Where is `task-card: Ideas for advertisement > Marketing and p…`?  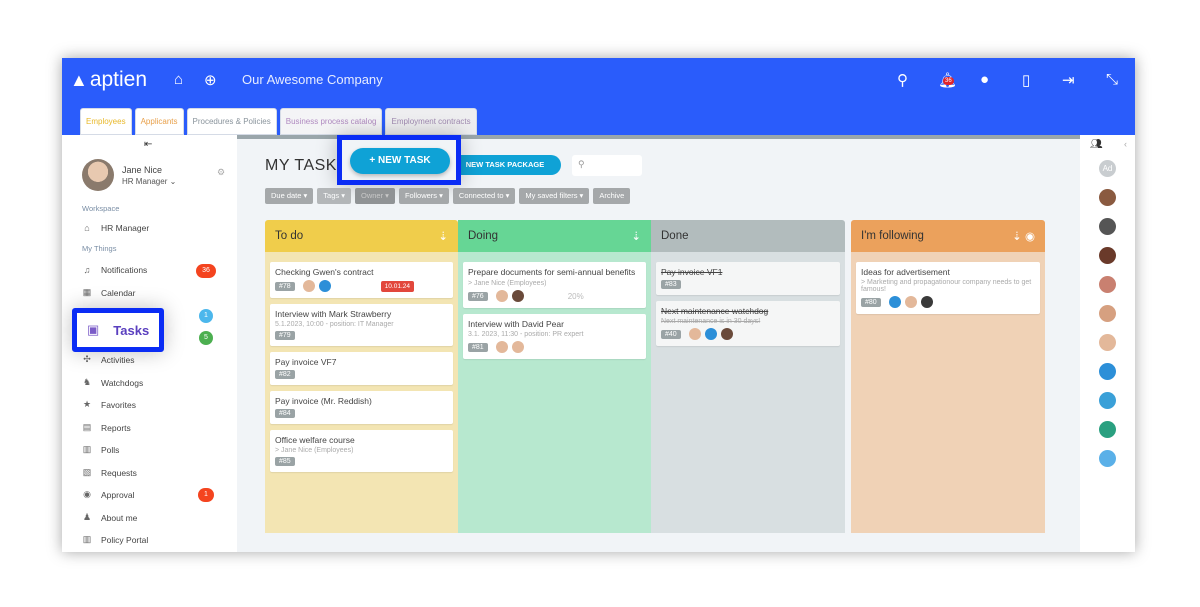
task-card: Ideas for advertisement > Marketing and p… is located at coordinates (948, 288).